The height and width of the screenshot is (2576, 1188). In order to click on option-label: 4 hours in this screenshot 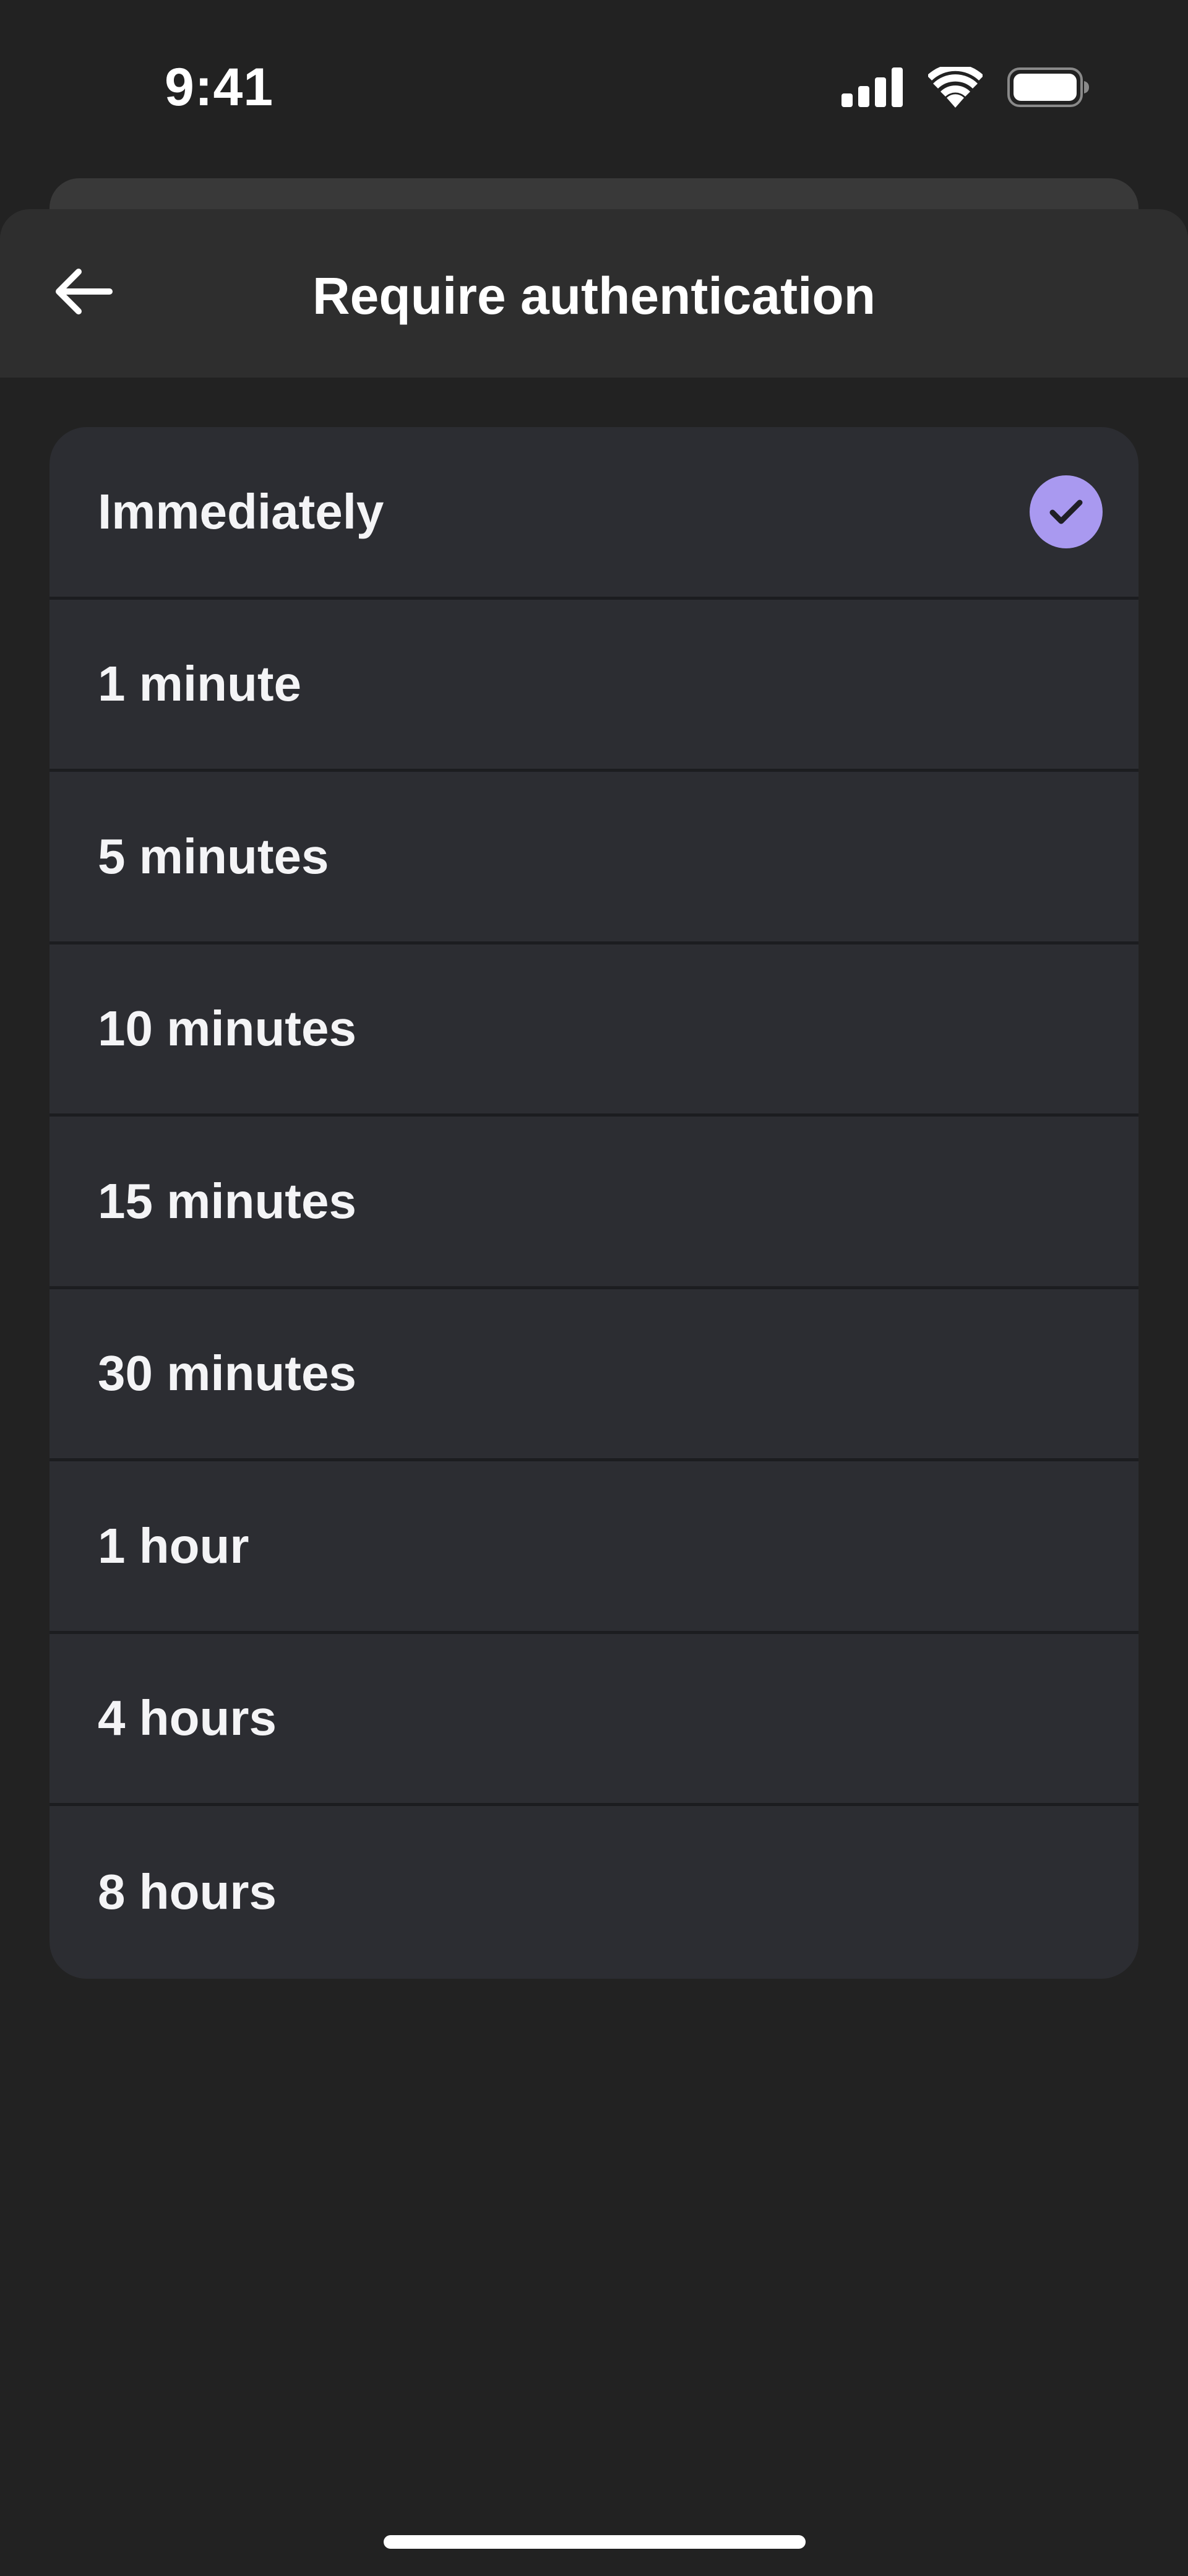, I will do `click(187, 1718)`.